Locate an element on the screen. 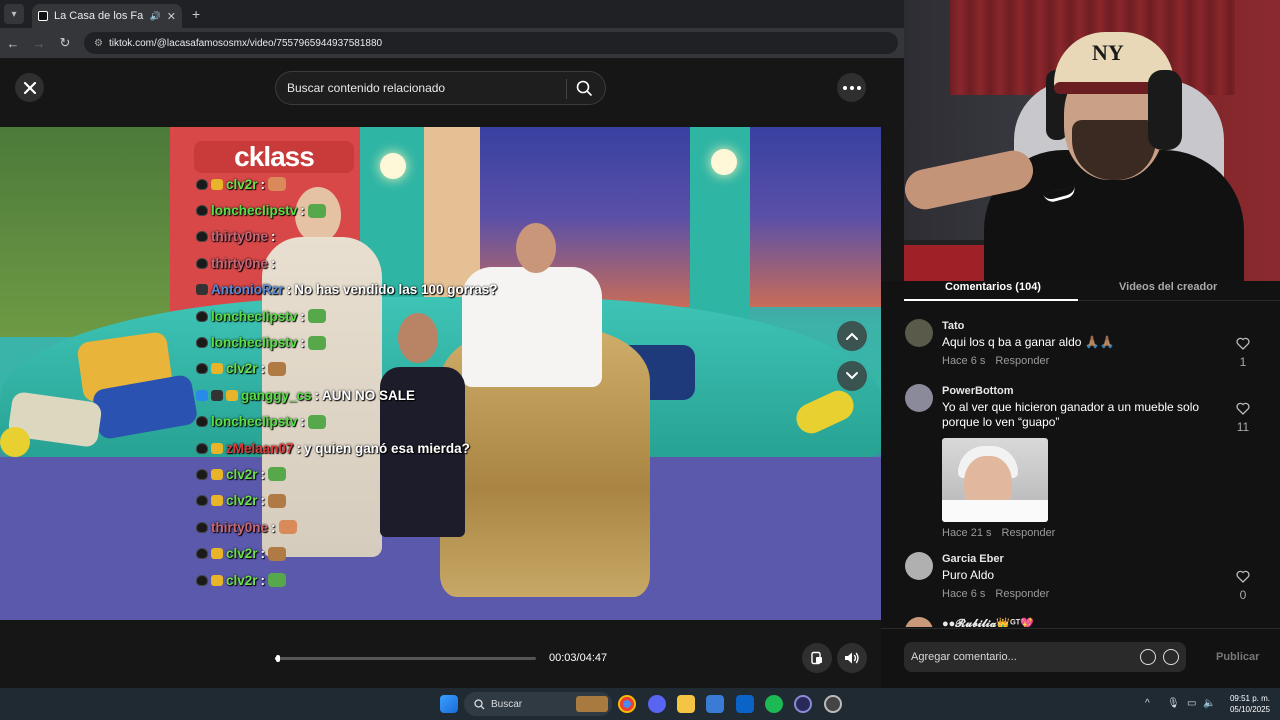 The width and height of the screenshot is (1280, 720). next-video-button is located at coordinates (852, 376).